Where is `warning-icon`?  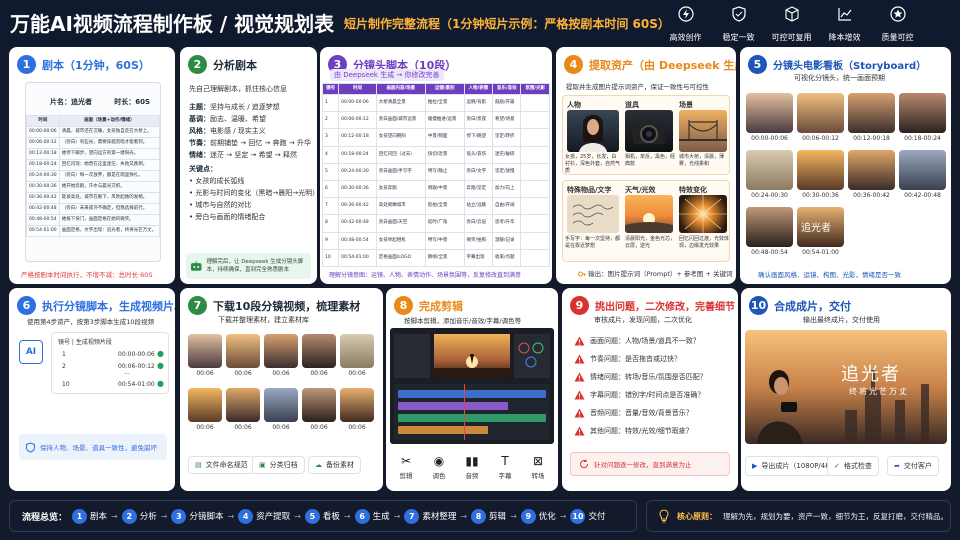
warning-icon is located at coordinates (579, 395).